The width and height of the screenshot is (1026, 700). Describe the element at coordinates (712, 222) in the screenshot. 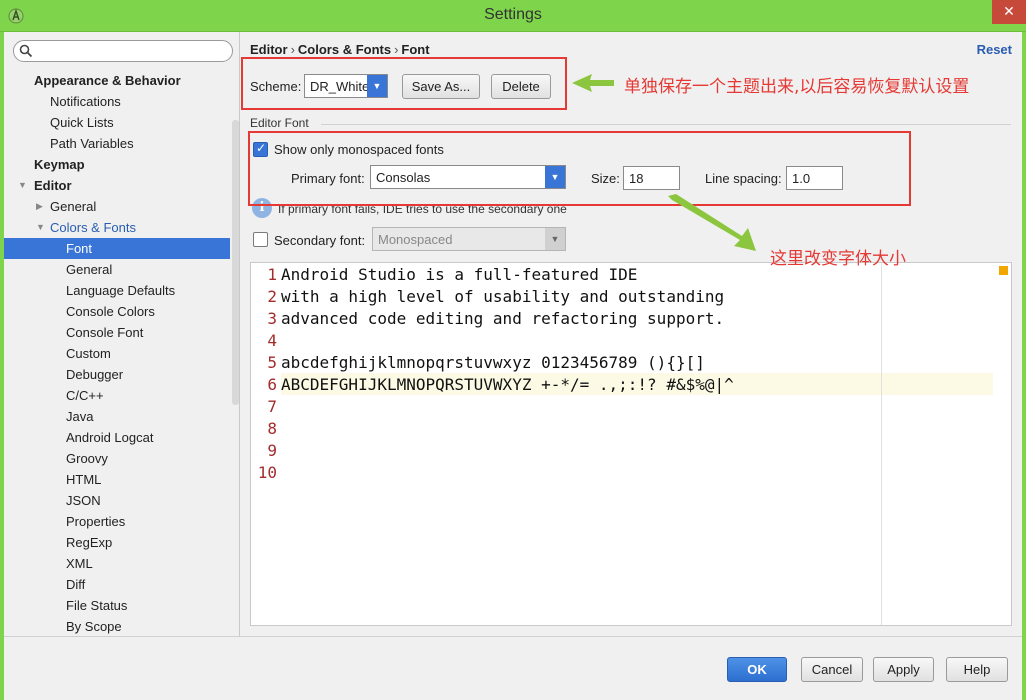

I see `size-note-arrow` at that location.